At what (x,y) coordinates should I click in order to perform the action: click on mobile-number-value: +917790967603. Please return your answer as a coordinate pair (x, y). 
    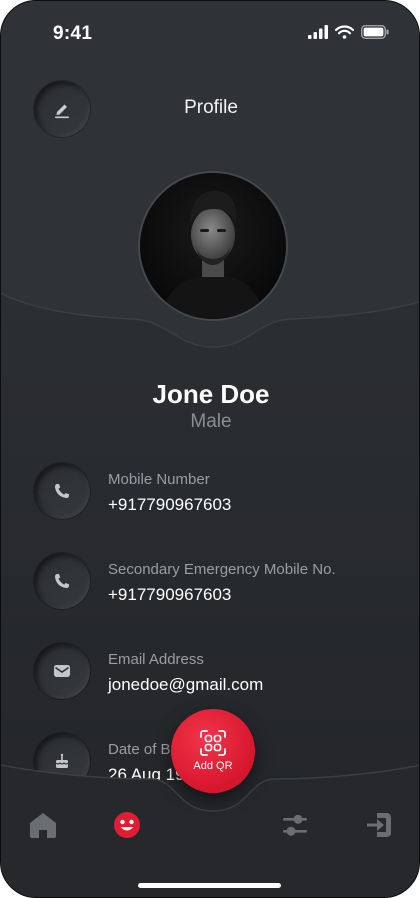
    Looking at the image, I should click on (170, 504).